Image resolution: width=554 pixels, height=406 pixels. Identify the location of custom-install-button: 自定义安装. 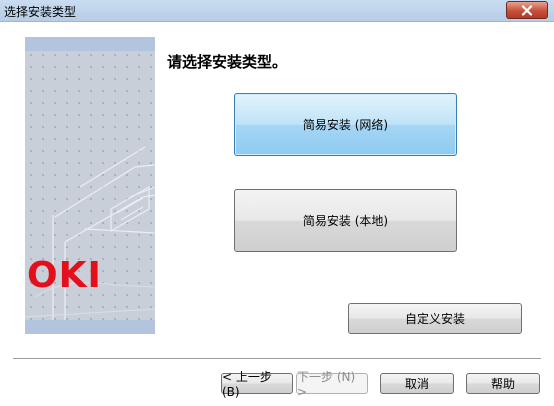
(435, 318).